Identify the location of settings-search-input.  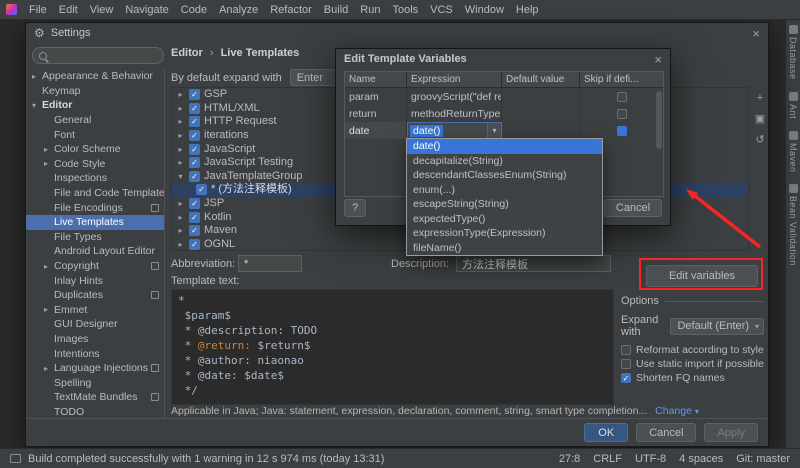
(98, 55).